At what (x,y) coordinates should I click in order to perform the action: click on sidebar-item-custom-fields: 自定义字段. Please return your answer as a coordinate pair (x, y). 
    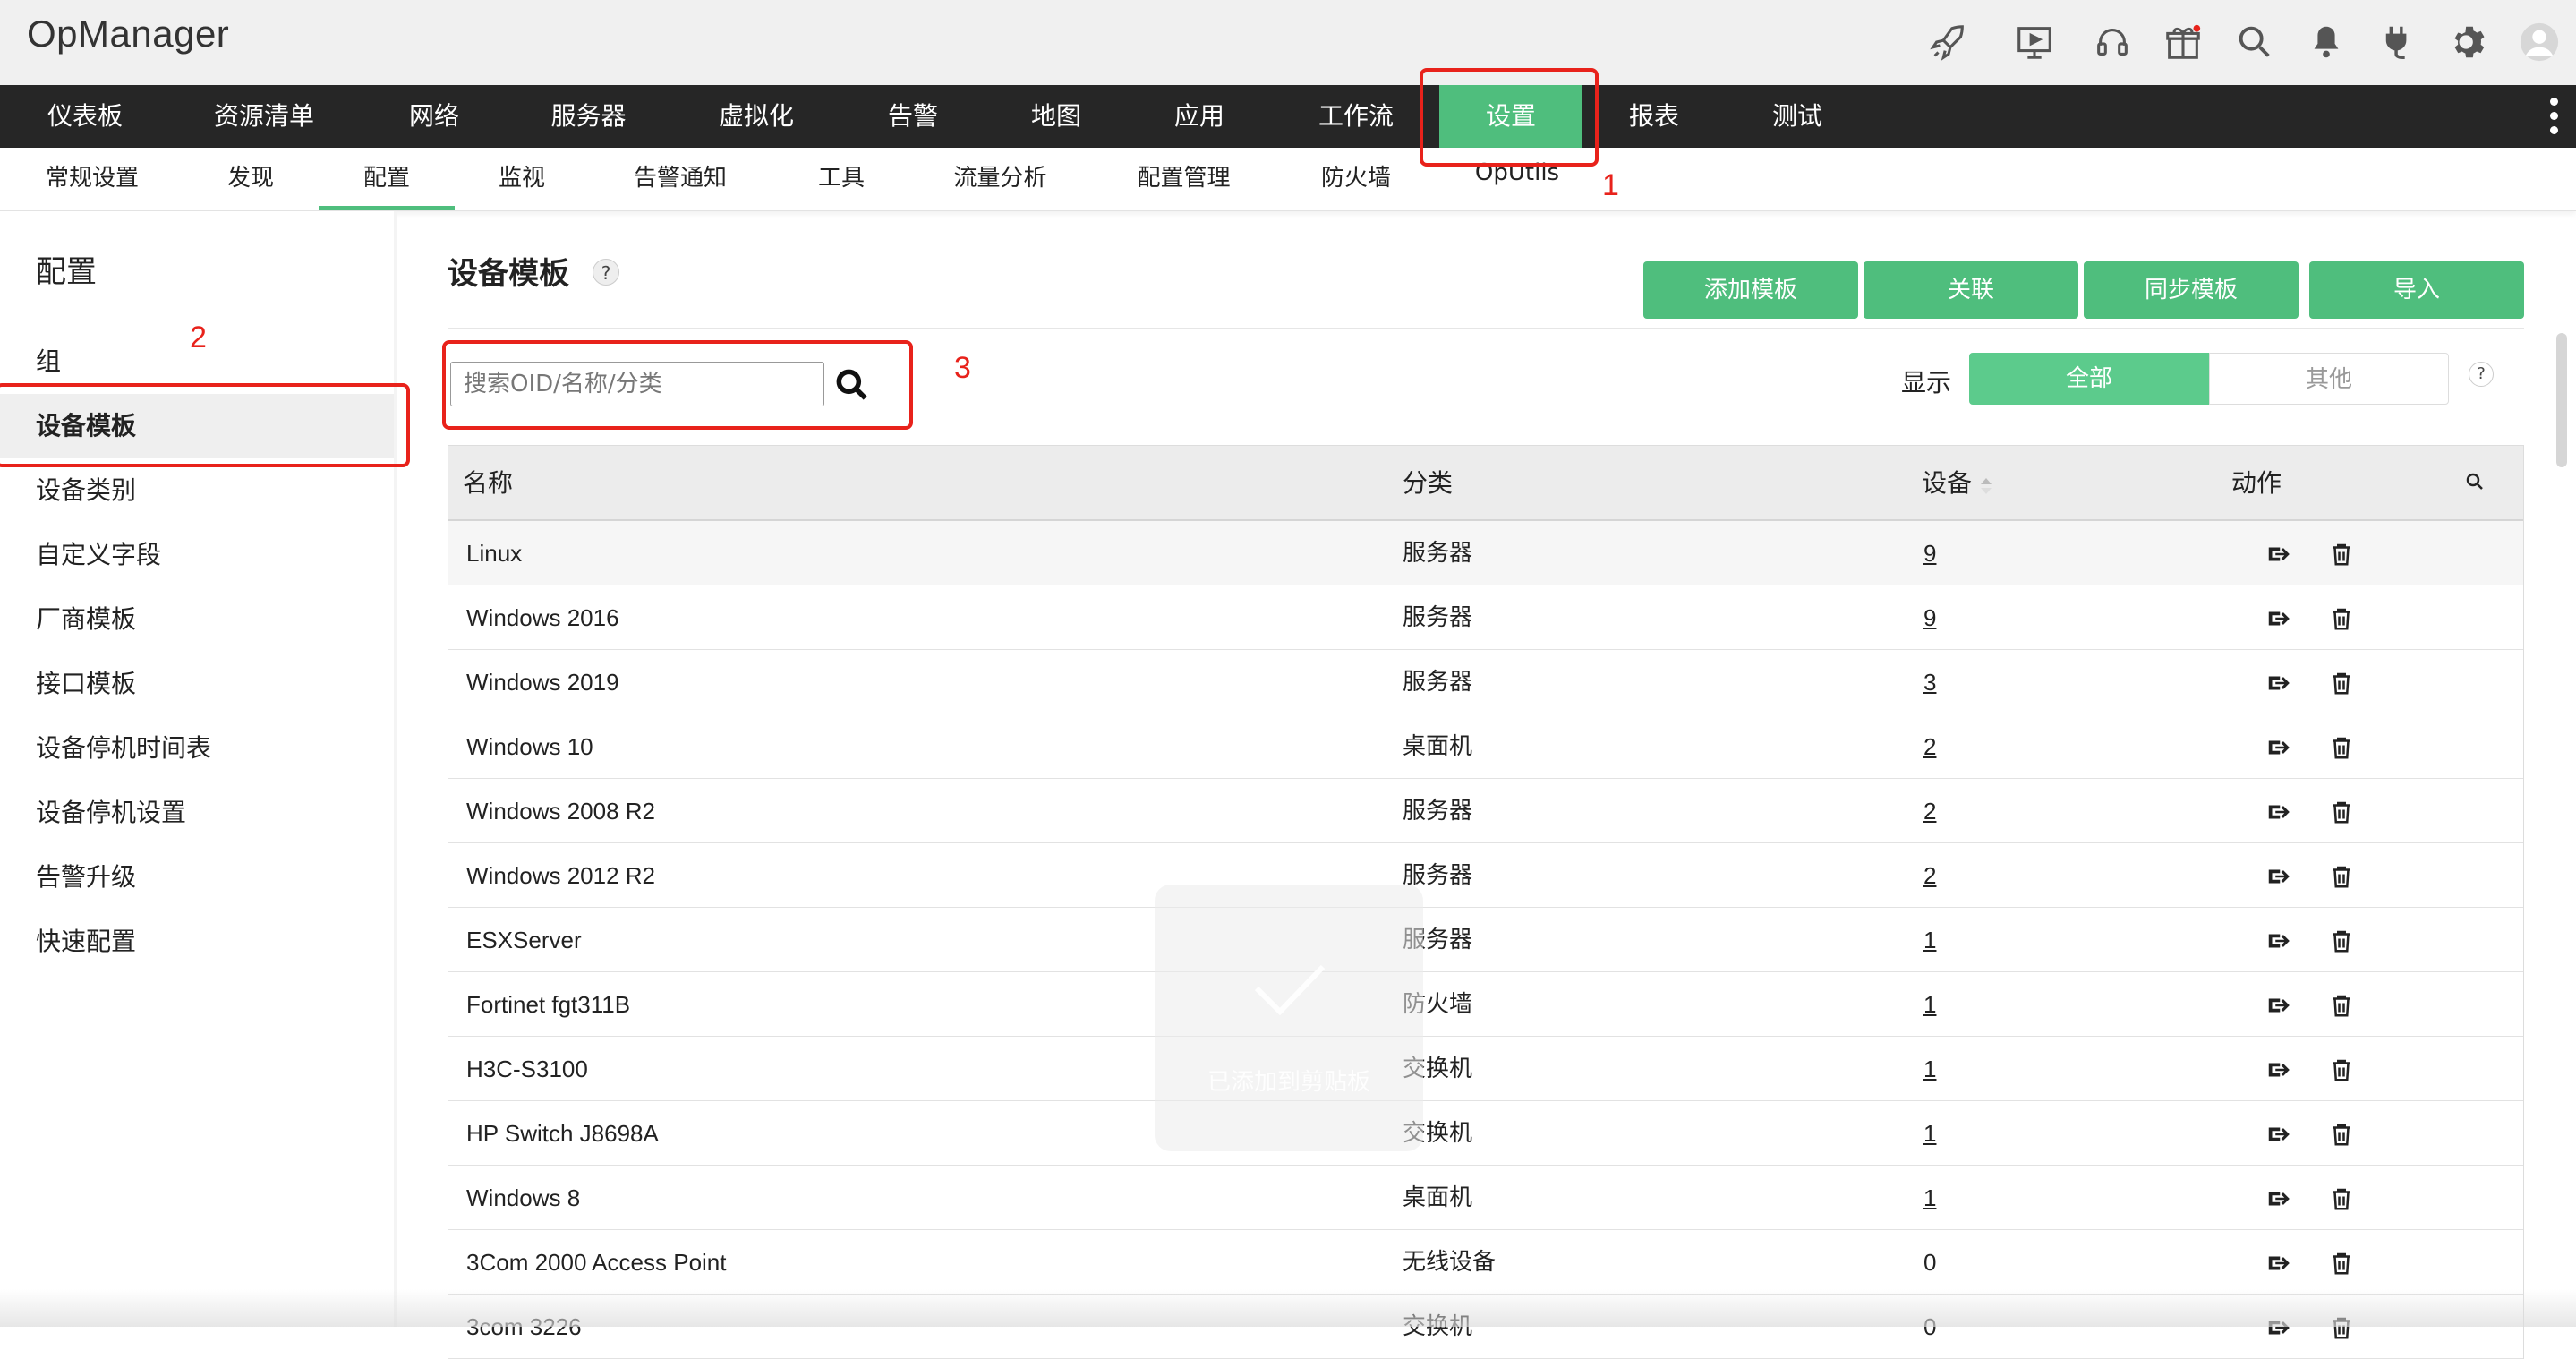
    Looking at the image, I should click on (197, 555).